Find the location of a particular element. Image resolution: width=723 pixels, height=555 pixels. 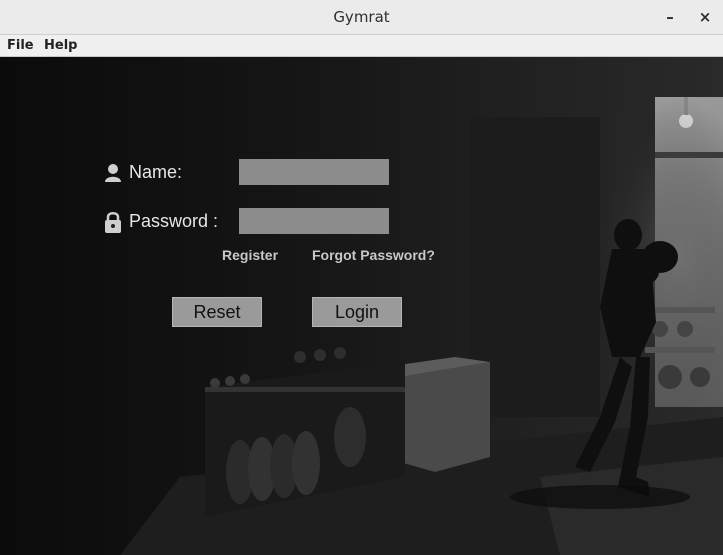

forgot-password-link: Forgot Password? is located at coordinates (373, 255).